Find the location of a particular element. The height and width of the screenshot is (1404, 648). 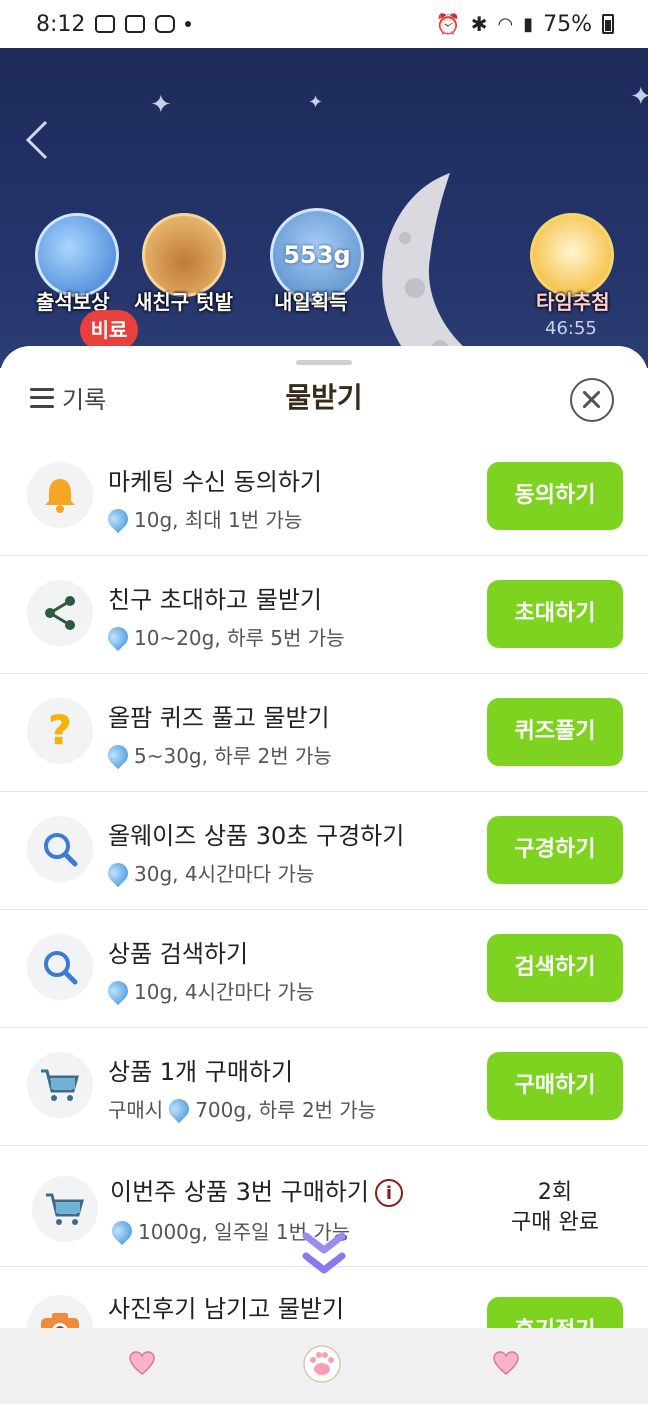

purchase-button: 구매하기 is located at coordinates (555, 1086).